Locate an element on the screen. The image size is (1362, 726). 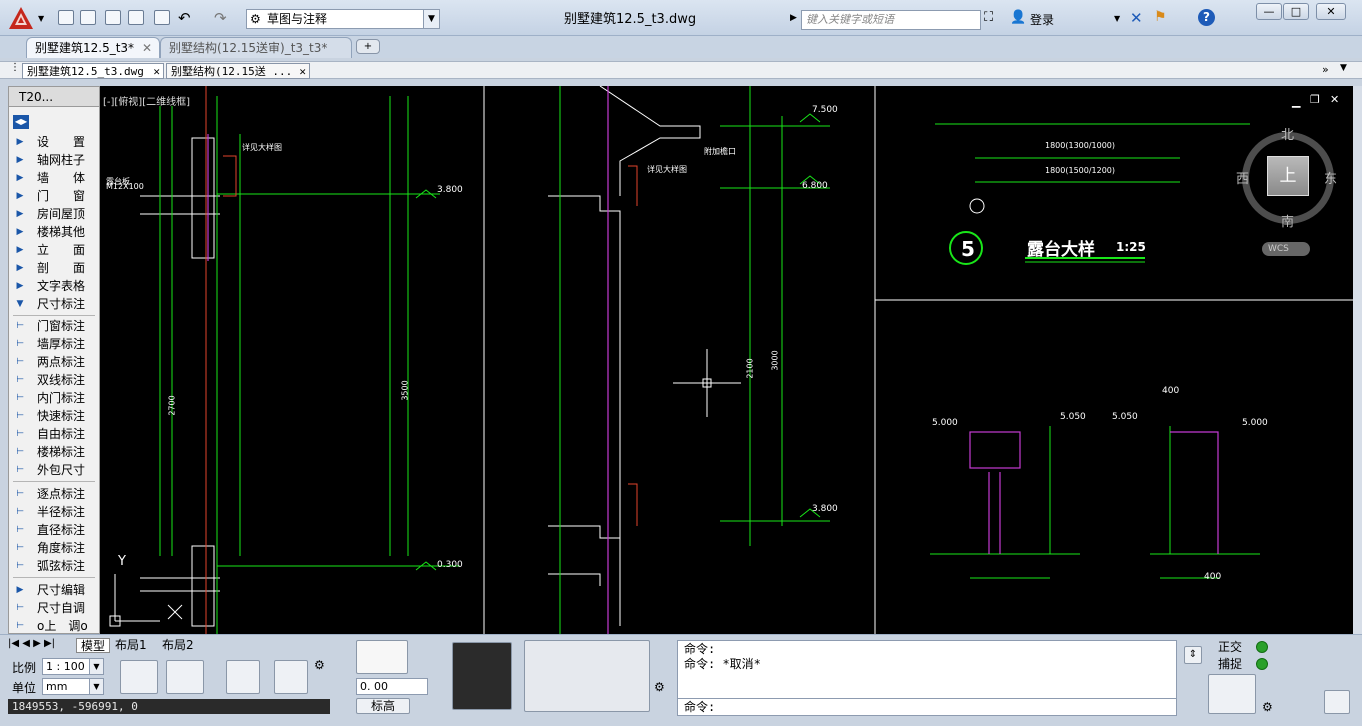
doc-tab-2: 别墅结构(12.15送审)_t3_t3* is located at coordinates (256, 47).